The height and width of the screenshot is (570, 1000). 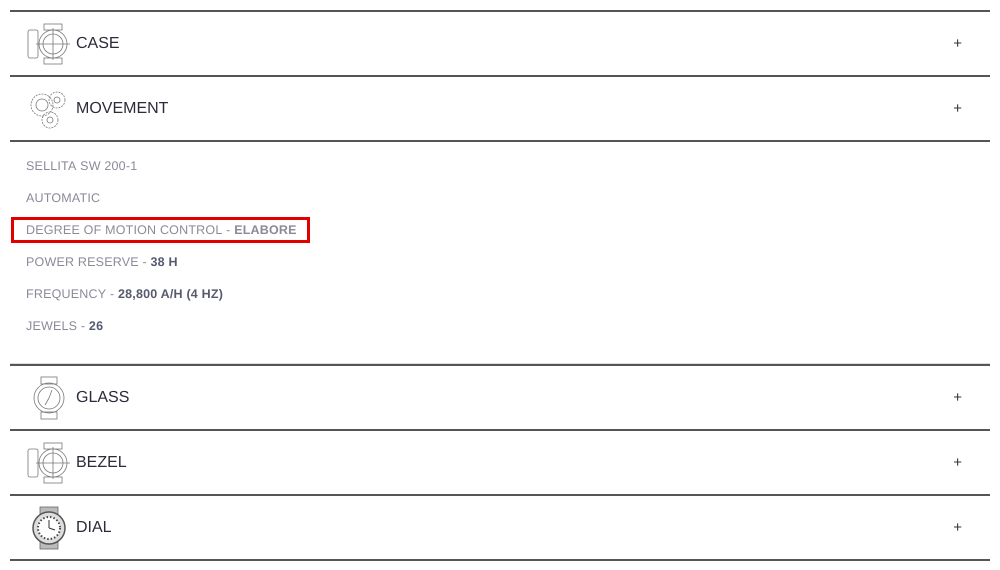 What do you see at coordinates (94, 527) in the screenshot?
I see `section-title: DIAL` at bounding box center [94, 527].